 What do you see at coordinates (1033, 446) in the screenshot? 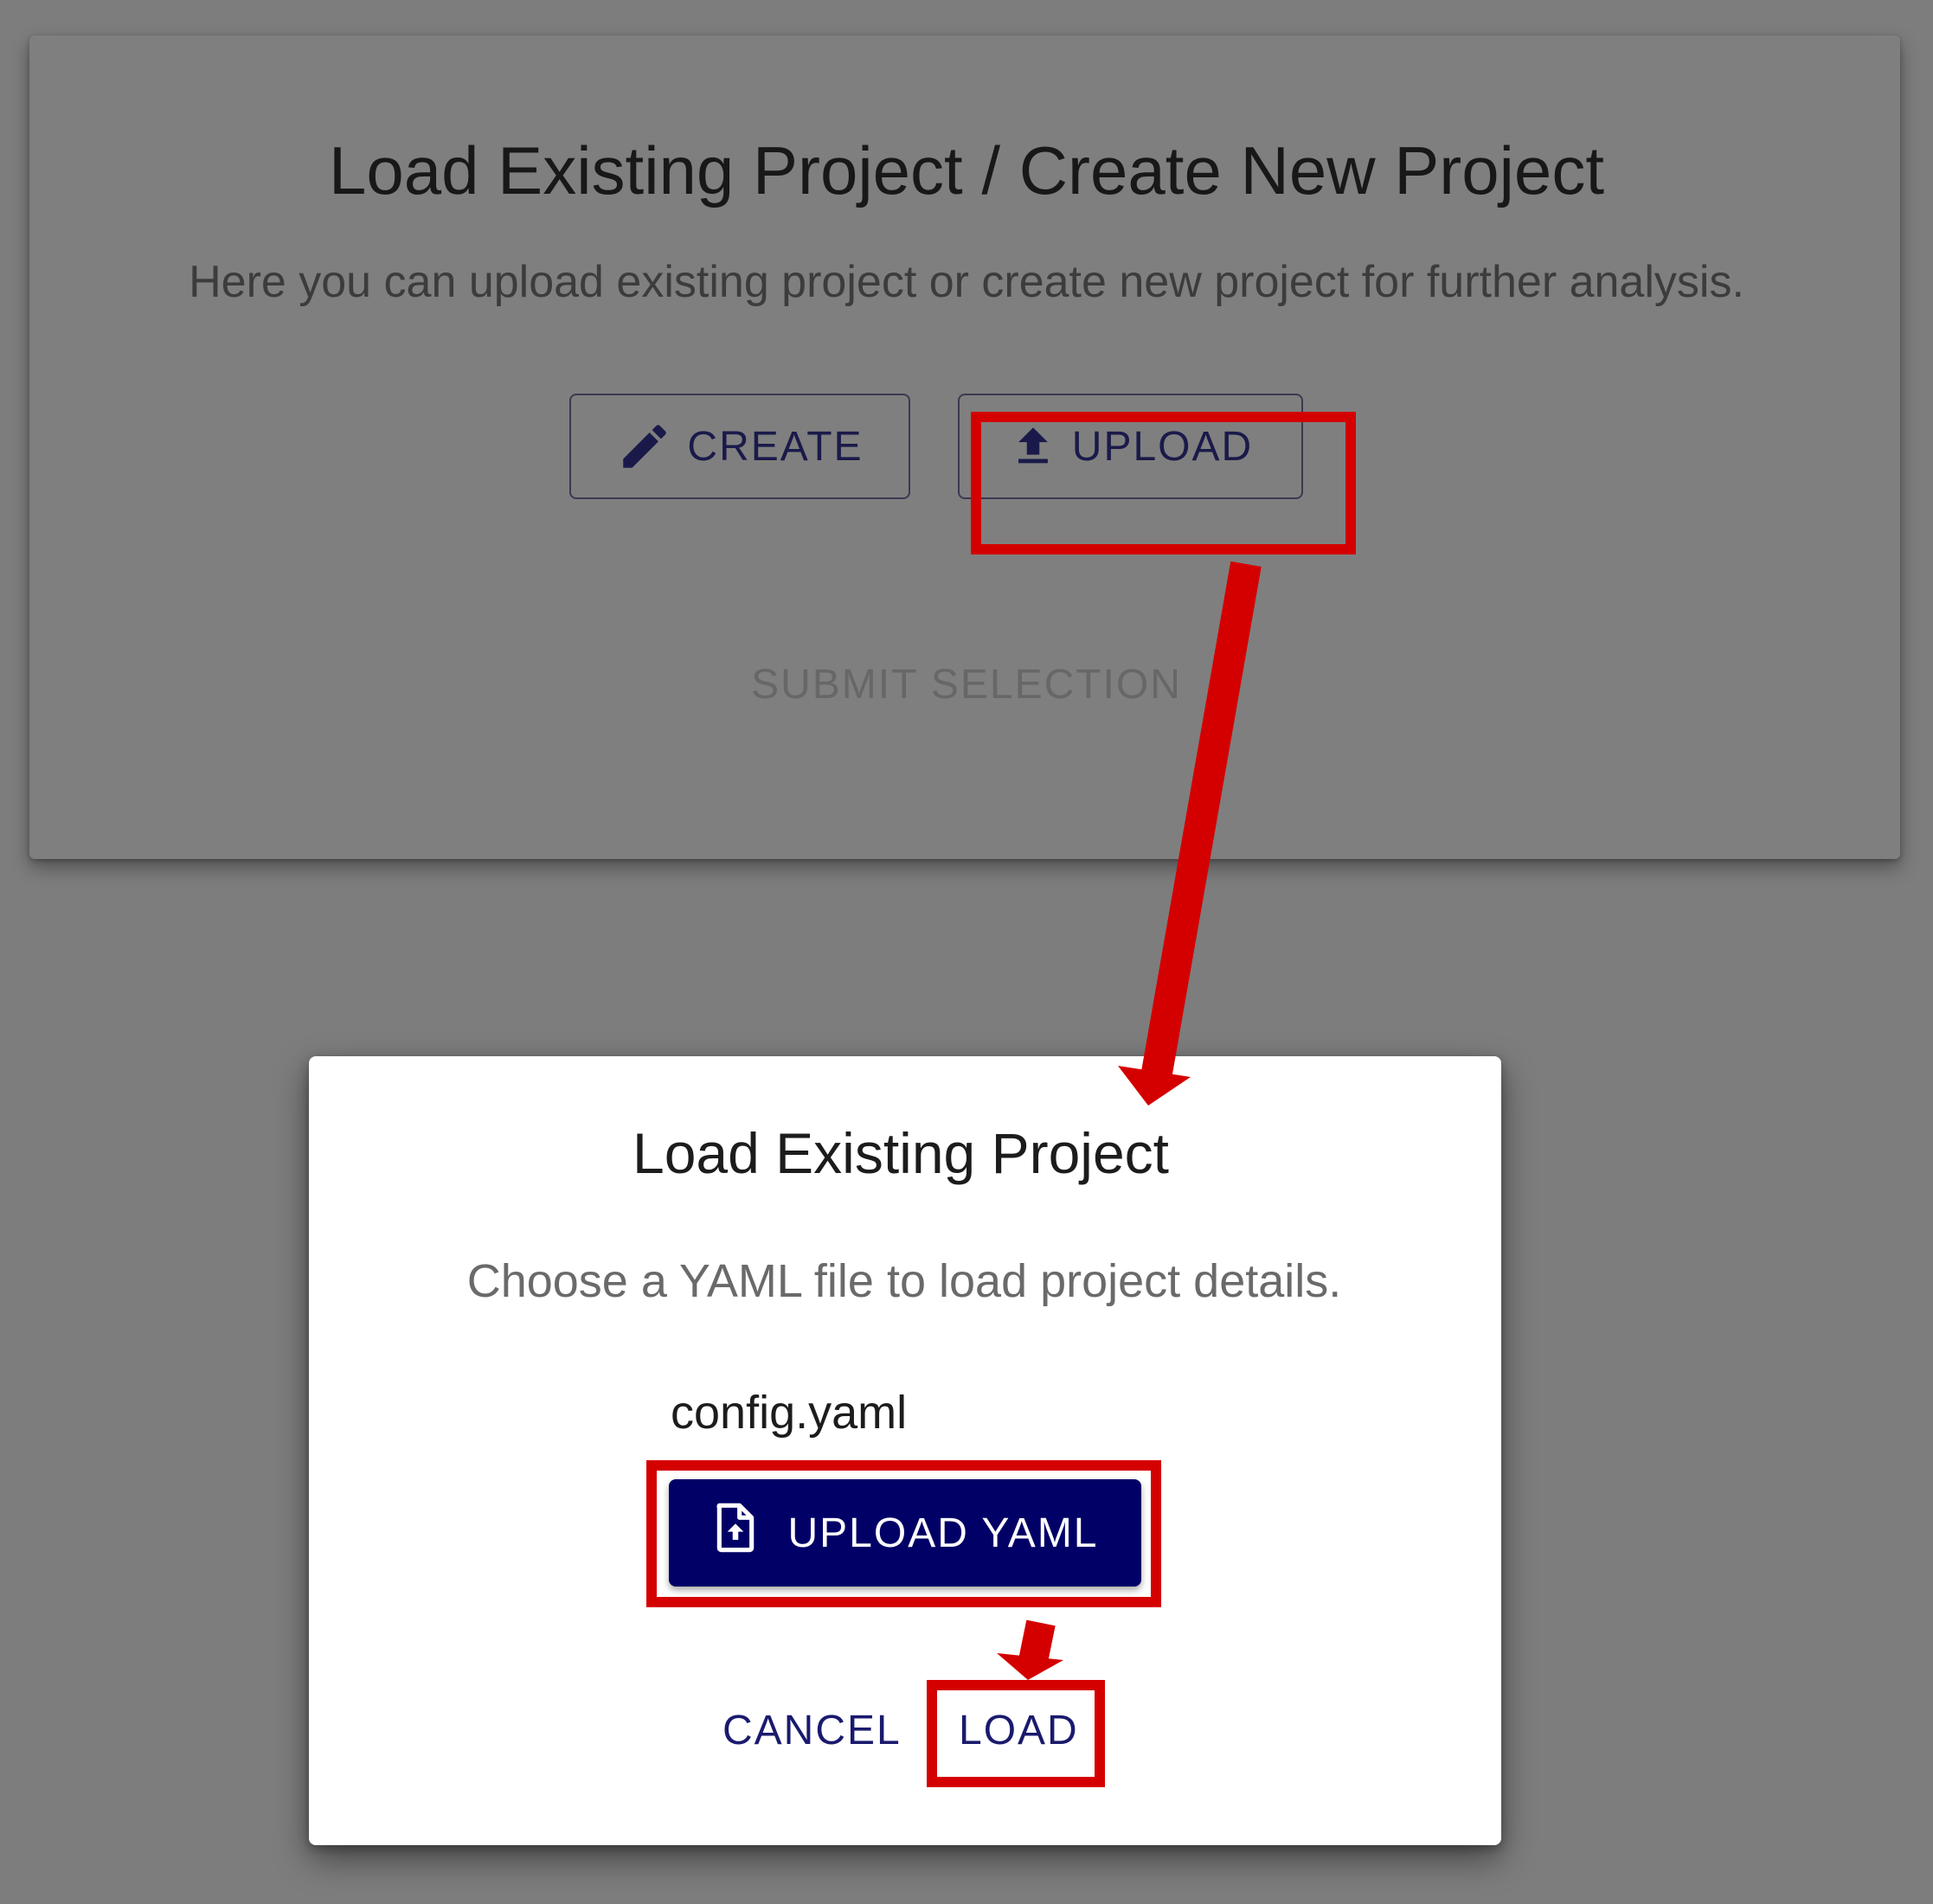
I see `upload-icon` at bounding box center [1033, 446].